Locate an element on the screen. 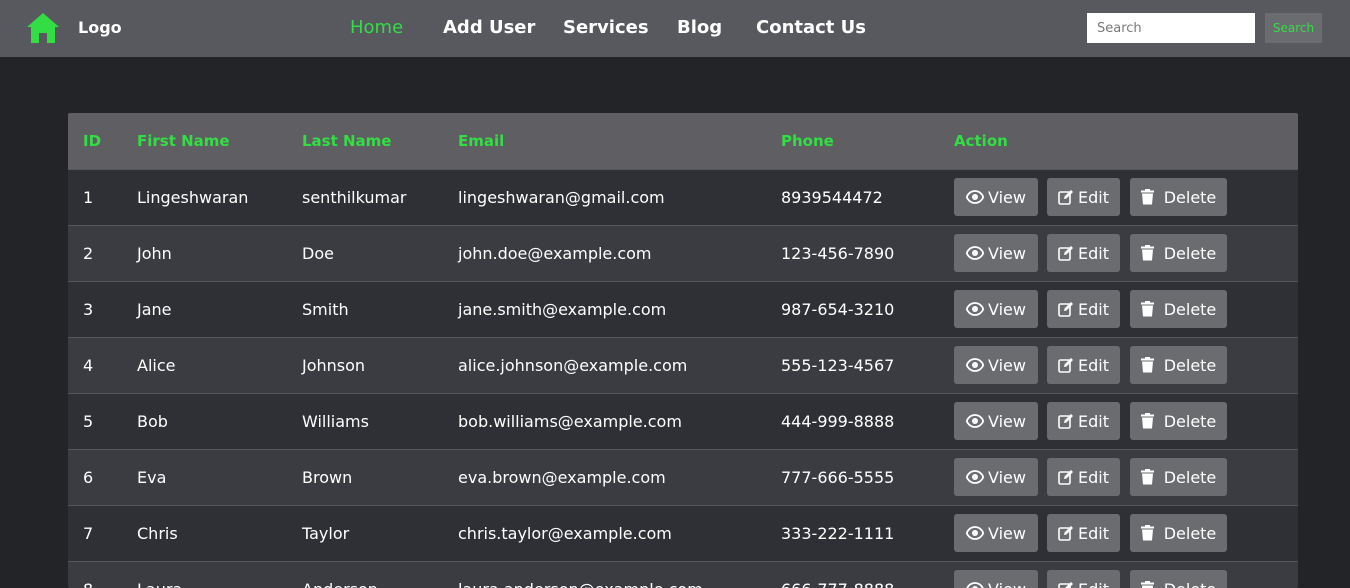 The image size is (1350, 588). nav-link-add-user: Add User is located at coordinates (489, 27).